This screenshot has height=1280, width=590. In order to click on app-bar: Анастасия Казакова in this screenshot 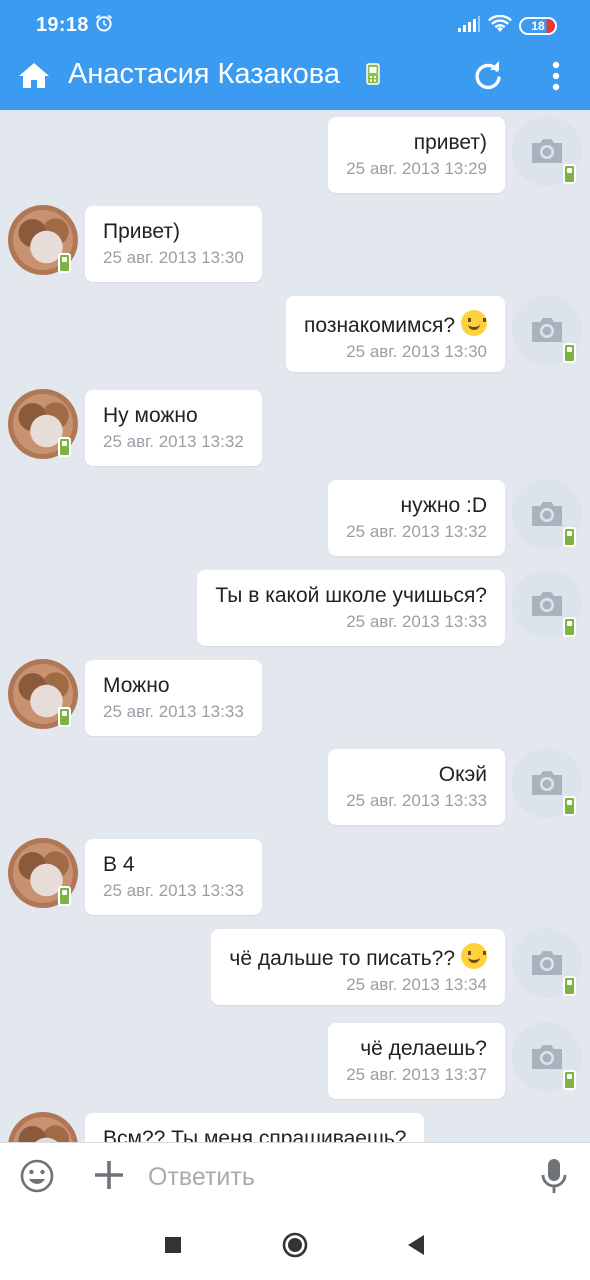, I will do `click(295, 77)`.